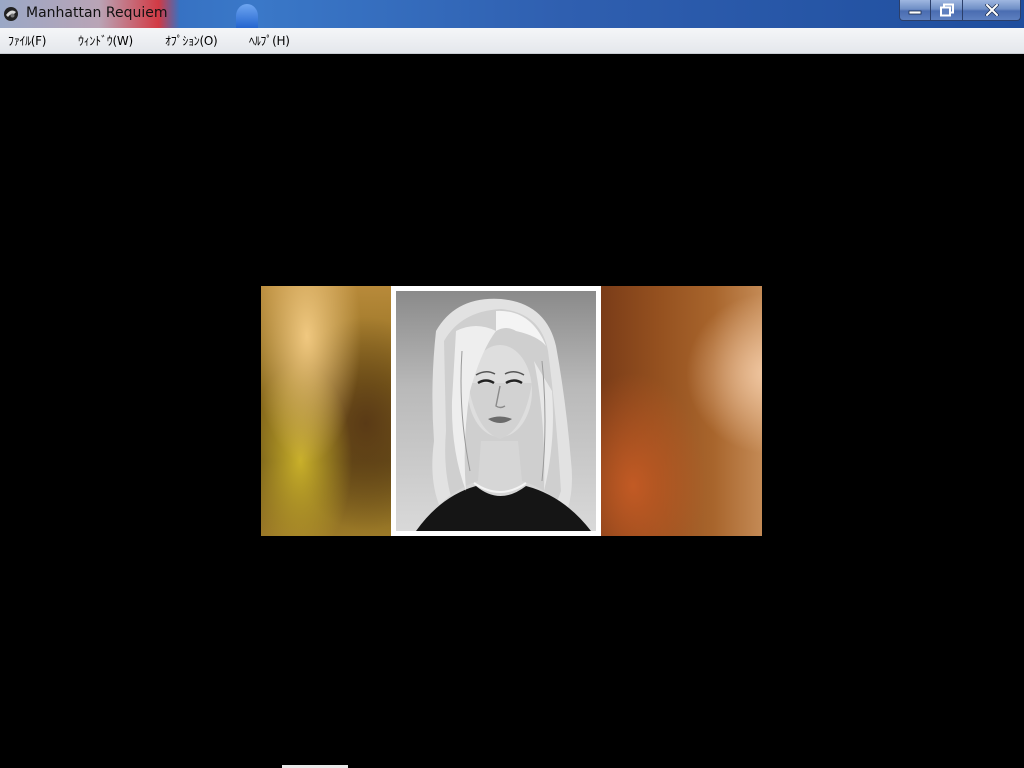 Image resolution: width=1024 pixels, height=768 pixels. I want to click on caption-buttons, so click(960, 11).